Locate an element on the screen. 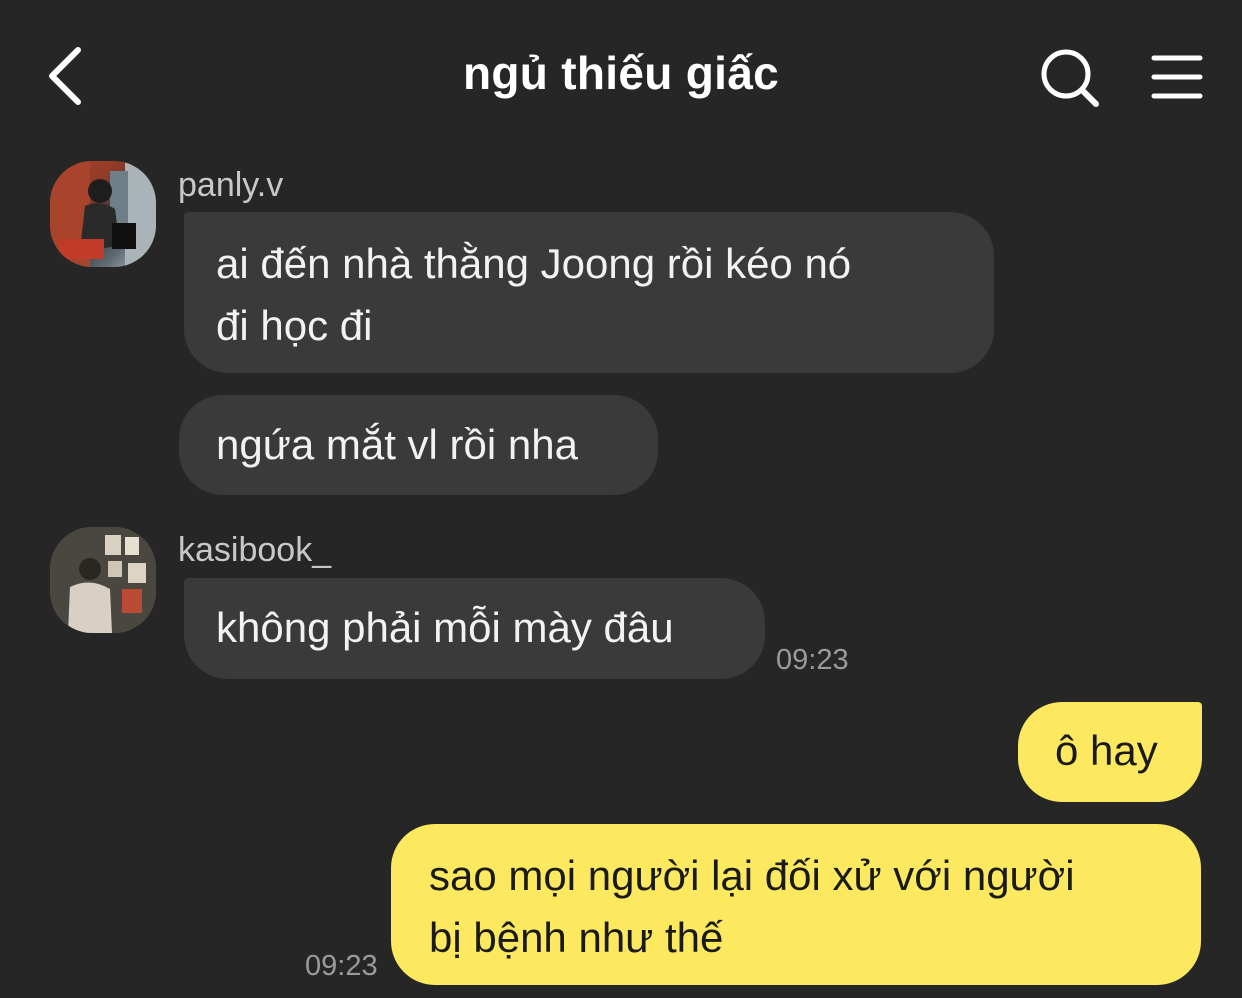 The height and width of the screenshot is (998, 1242). sender-name: kasibook_ is located at coordinates (255, 550).